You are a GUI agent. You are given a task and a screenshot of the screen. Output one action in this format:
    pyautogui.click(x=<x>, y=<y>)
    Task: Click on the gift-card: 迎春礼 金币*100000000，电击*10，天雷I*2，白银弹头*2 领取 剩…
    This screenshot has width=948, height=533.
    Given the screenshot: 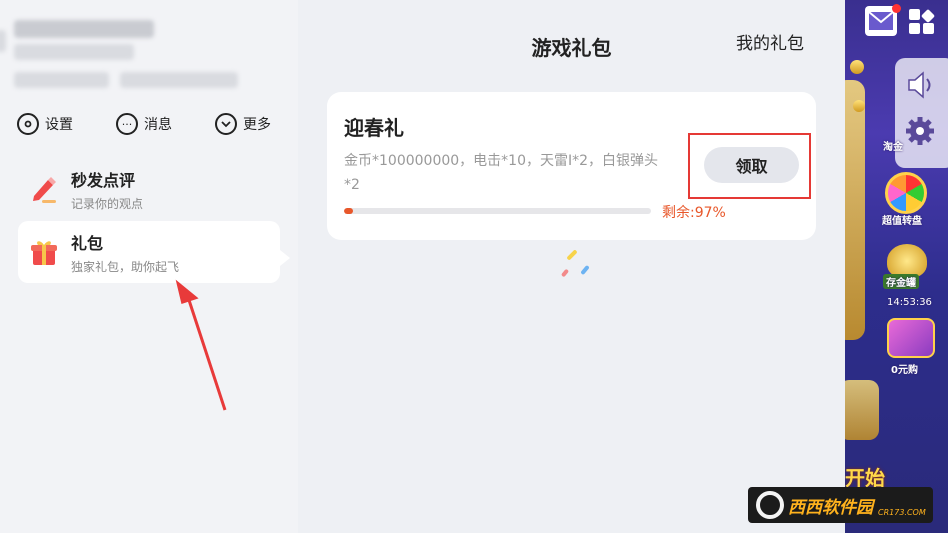 What is the action you would take?
    pyautogui.click(x=571, y=166)
    